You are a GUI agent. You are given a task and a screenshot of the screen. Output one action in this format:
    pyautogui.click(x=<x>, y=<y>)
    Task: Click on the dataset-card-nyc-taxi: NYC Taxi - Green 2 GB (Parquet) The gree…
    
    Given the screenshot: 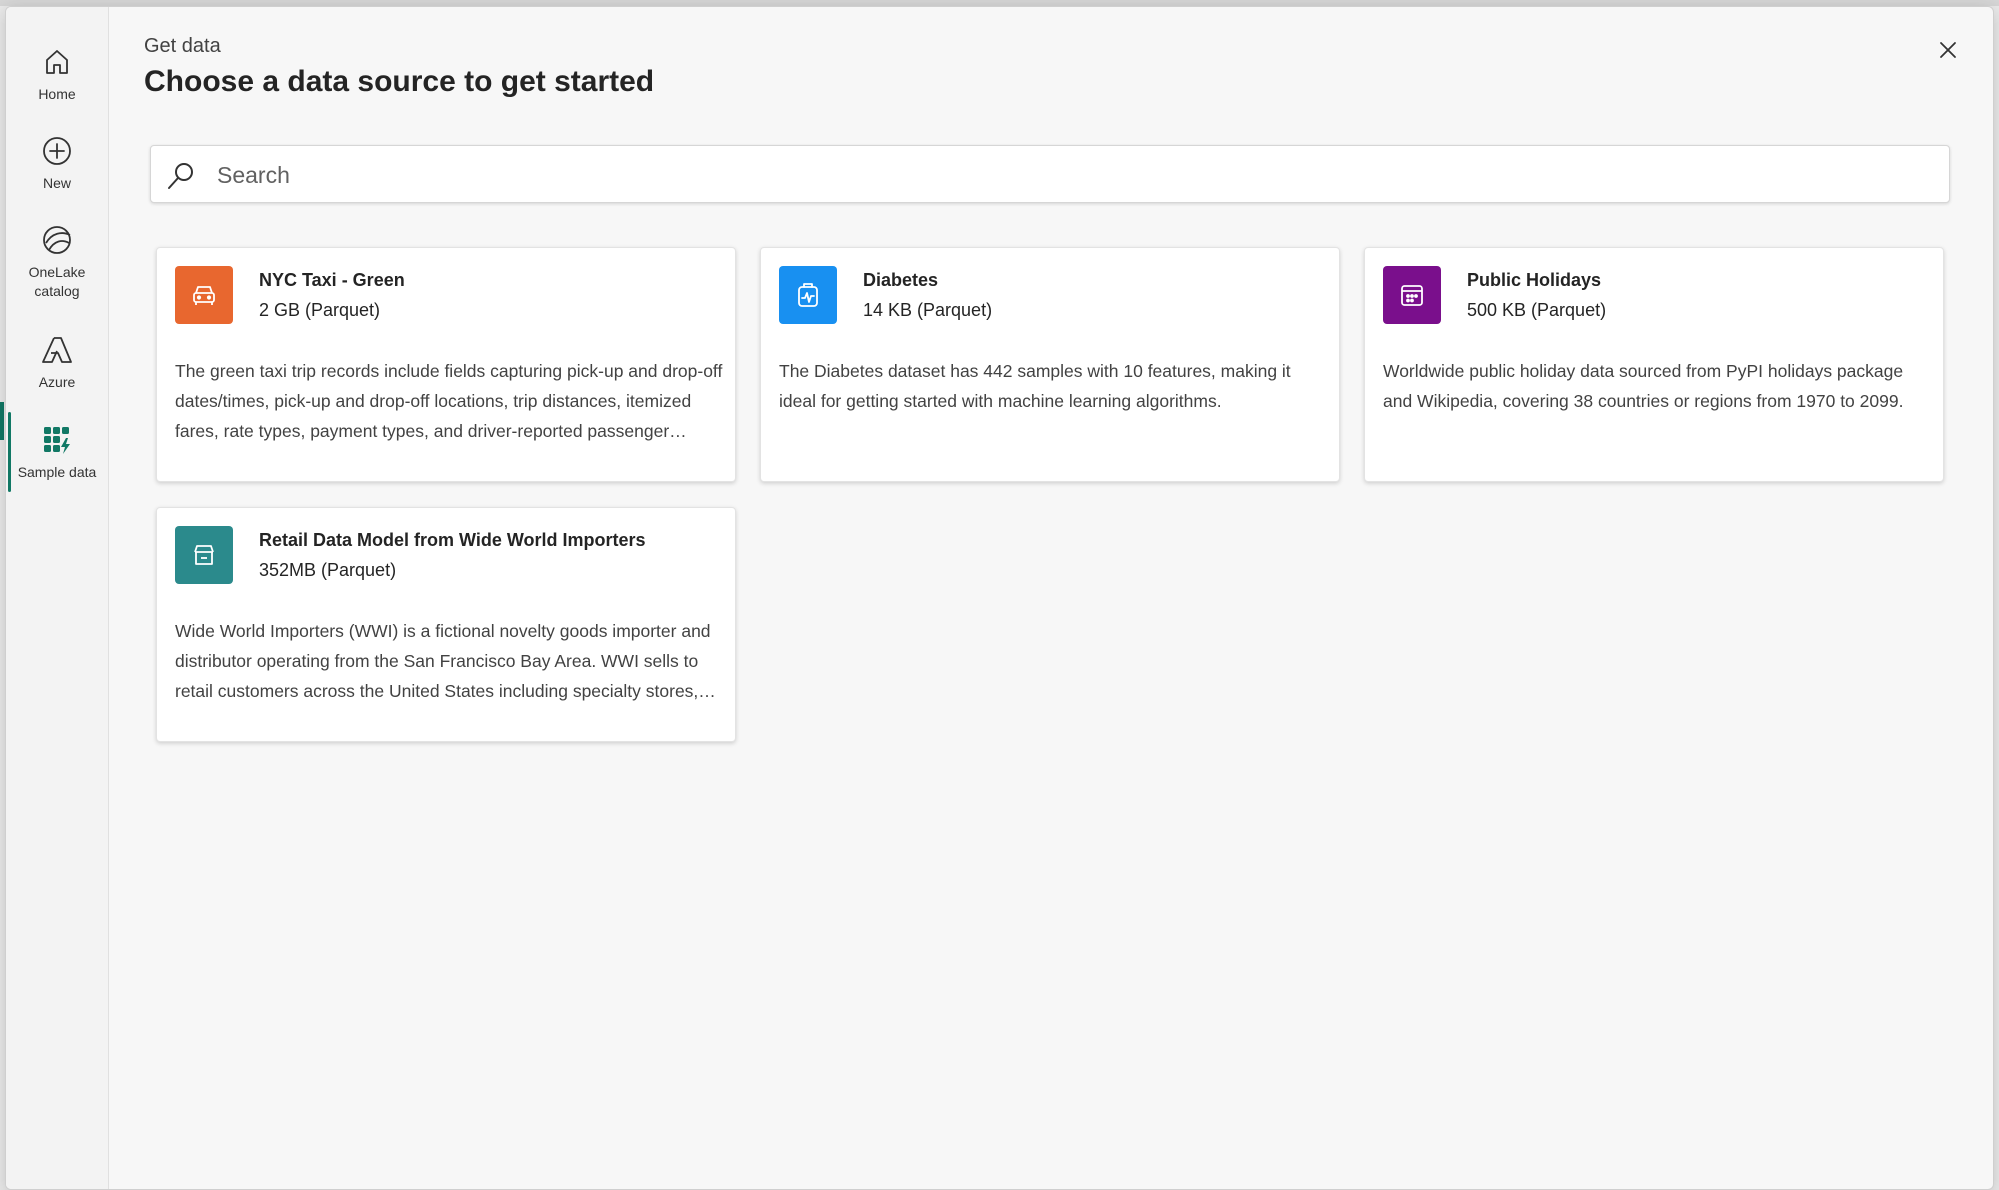 What is the action you would take?
    pyautogui.click(x=446, y=364)
    